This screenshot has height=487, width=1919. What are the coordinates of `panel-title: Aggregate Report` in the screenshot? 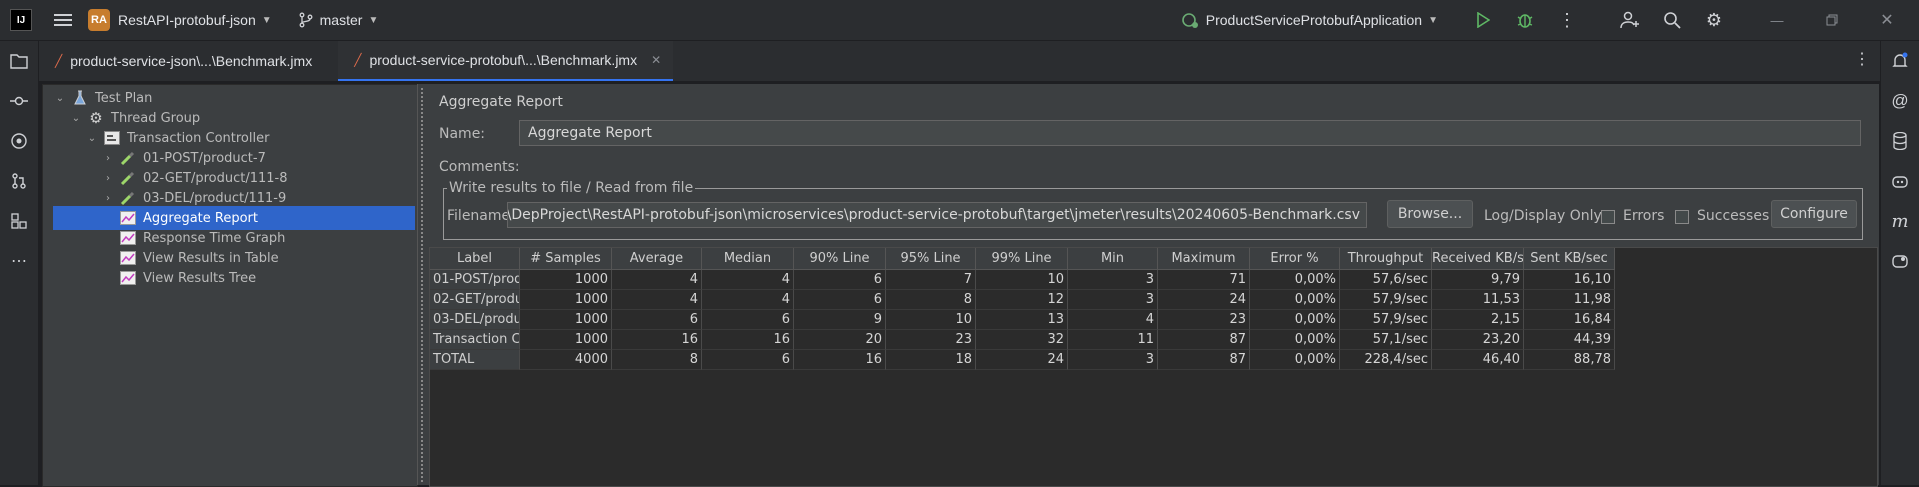 It's located at (501, 102).